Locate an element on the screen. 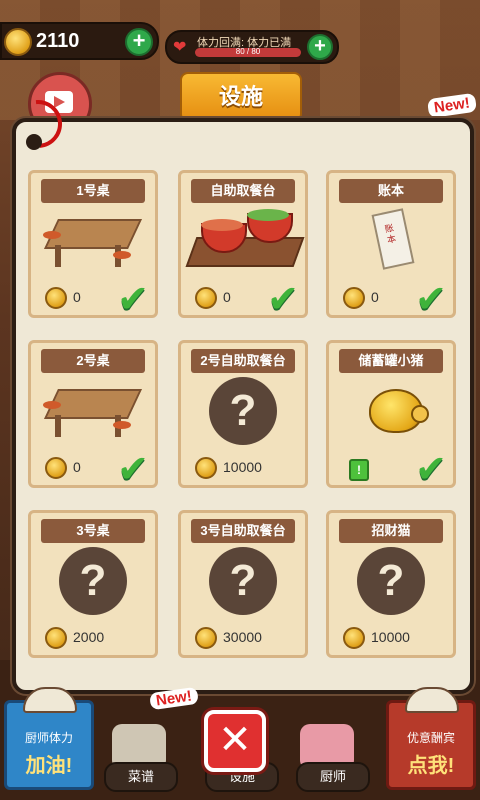 The image size is (480, 800). alert-icon: ! is located at coordinates (359, 470).